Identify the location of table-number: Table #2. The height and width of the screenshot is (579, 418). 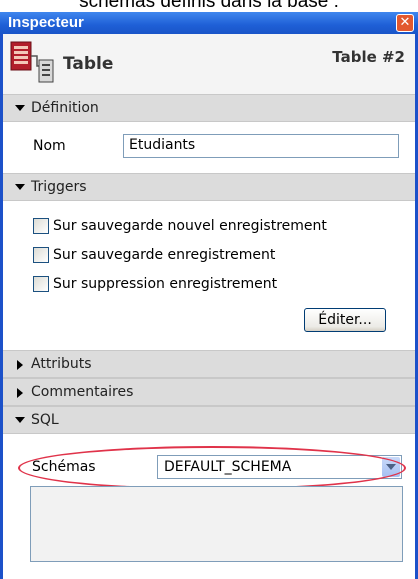
(368, 57).